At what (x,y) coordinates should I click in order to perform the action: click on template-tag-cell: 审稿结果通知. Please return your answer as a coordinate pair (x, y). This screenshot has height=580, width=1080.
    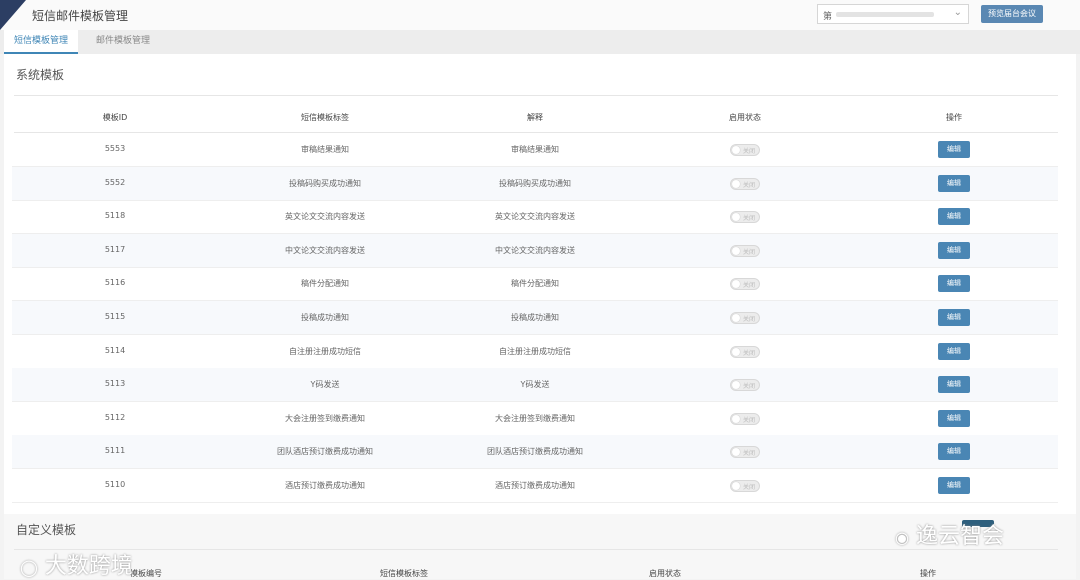
    Looking at the image, I should click on (325, 149).